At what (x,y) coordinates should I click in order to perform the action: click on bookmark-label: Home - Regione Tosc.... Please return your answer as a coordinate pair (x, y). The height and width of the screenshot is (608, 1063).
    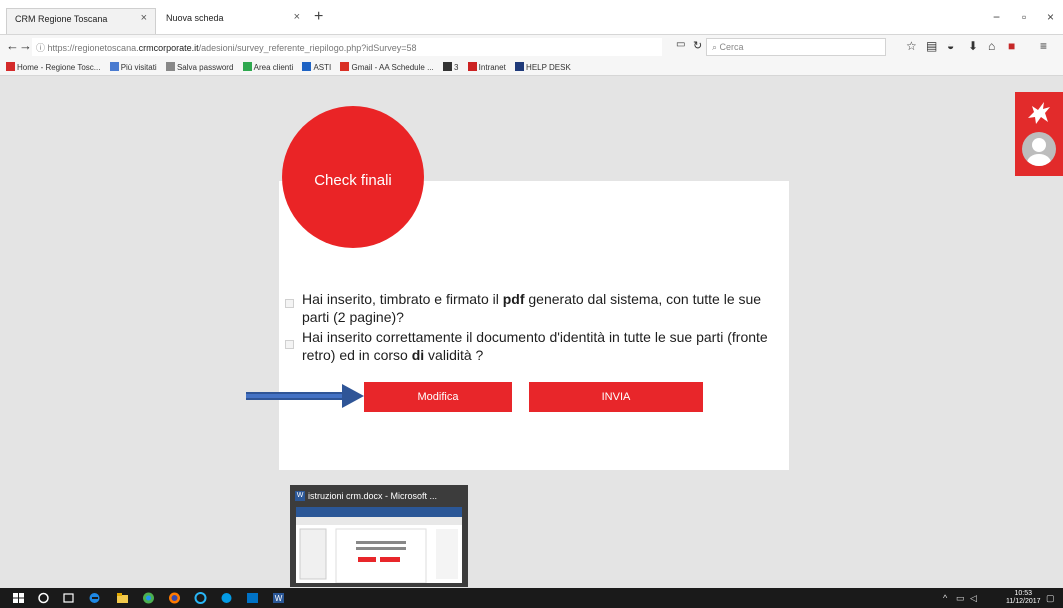
    Looking at the image, I should click on (59, 67).